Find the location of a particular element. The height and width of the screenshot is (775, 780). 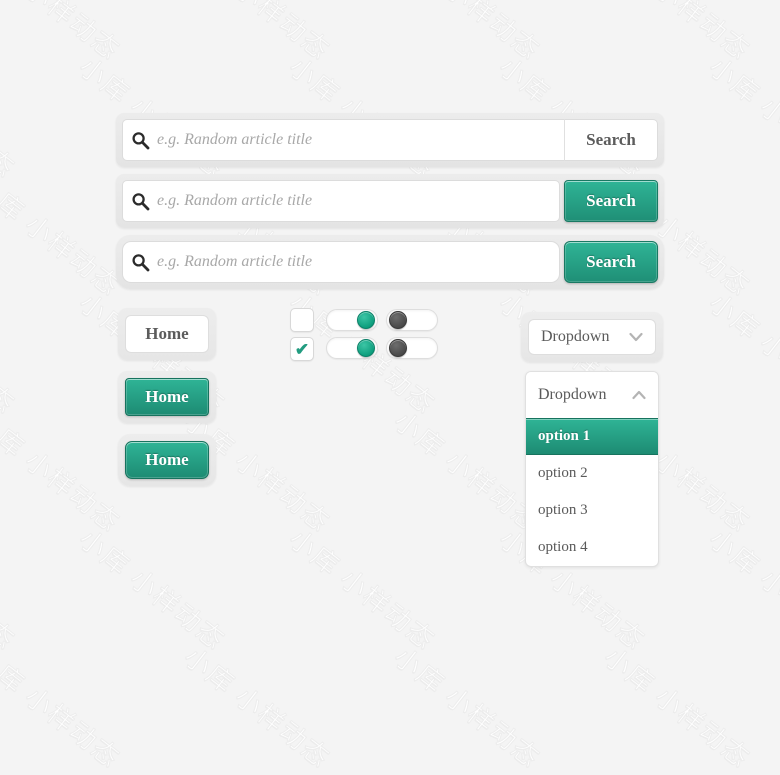

home-button-teal-square-wrapper: Home is located at coordinates (167, 397).